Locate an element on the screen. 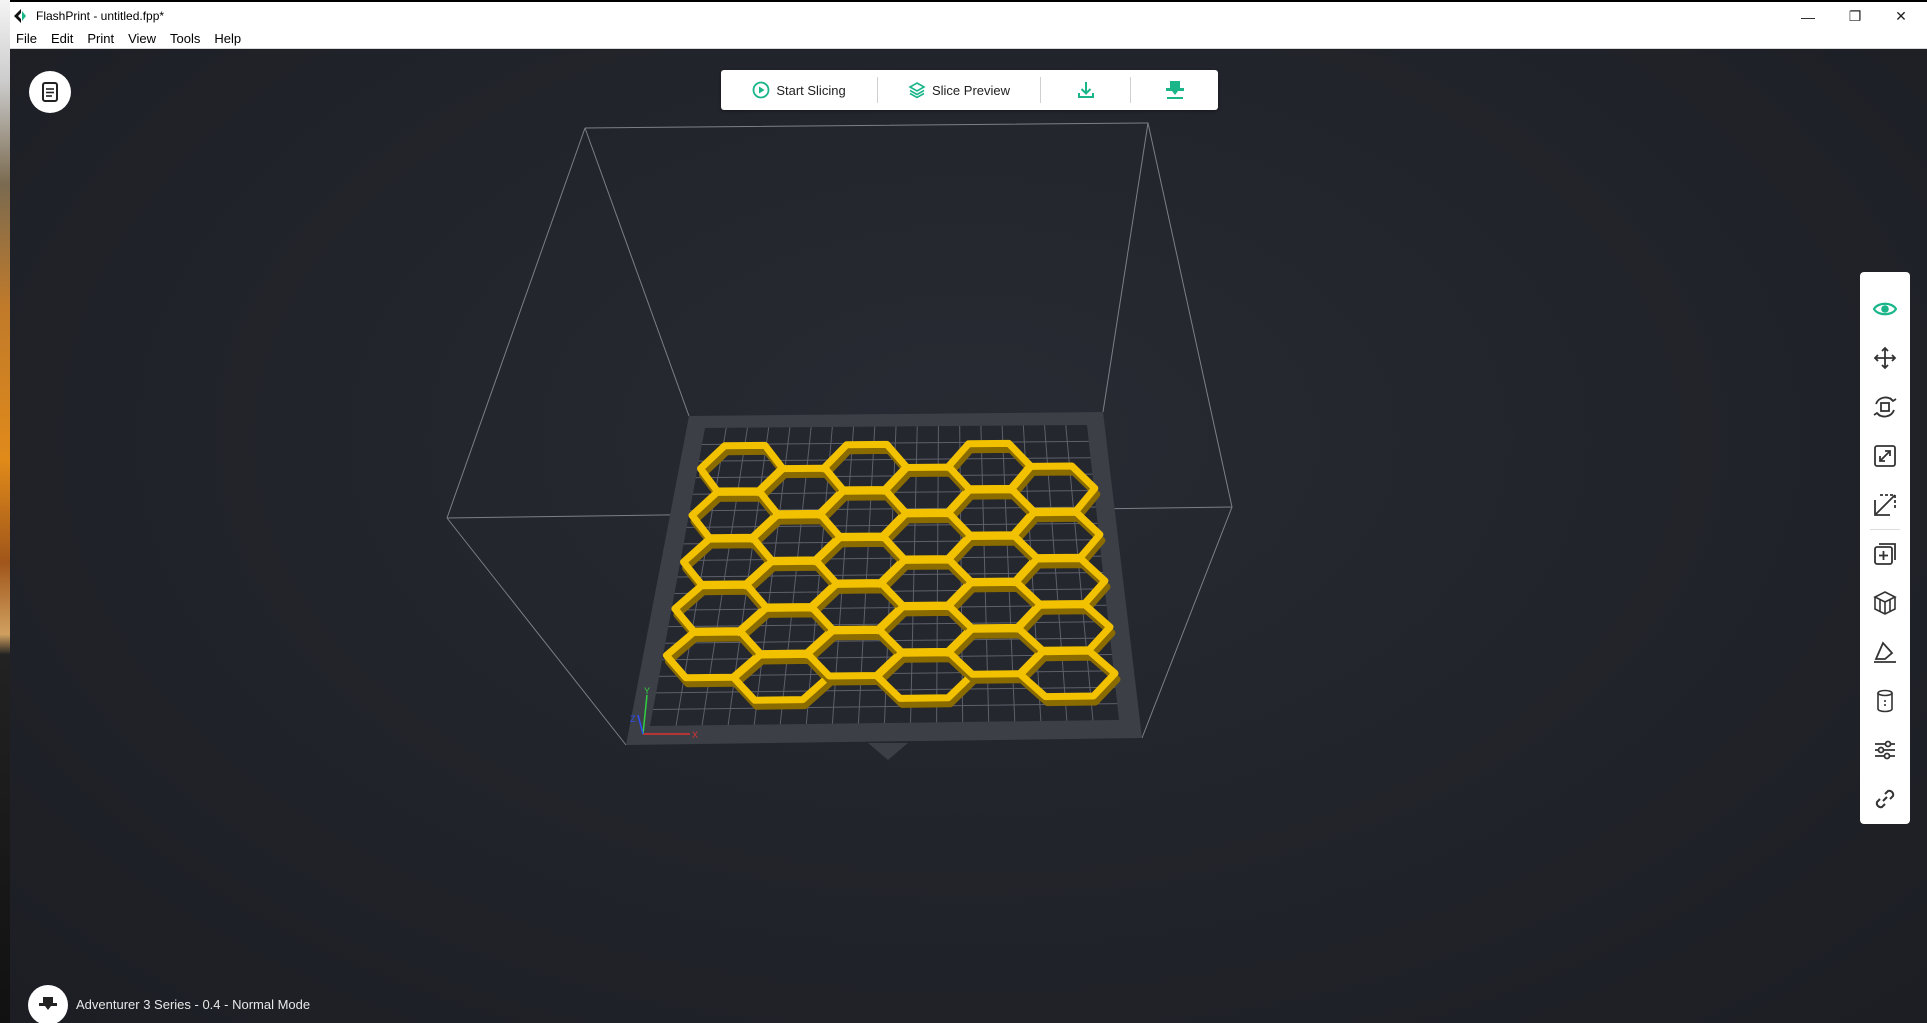  rotate-button is located at coordinates (1885, 406).